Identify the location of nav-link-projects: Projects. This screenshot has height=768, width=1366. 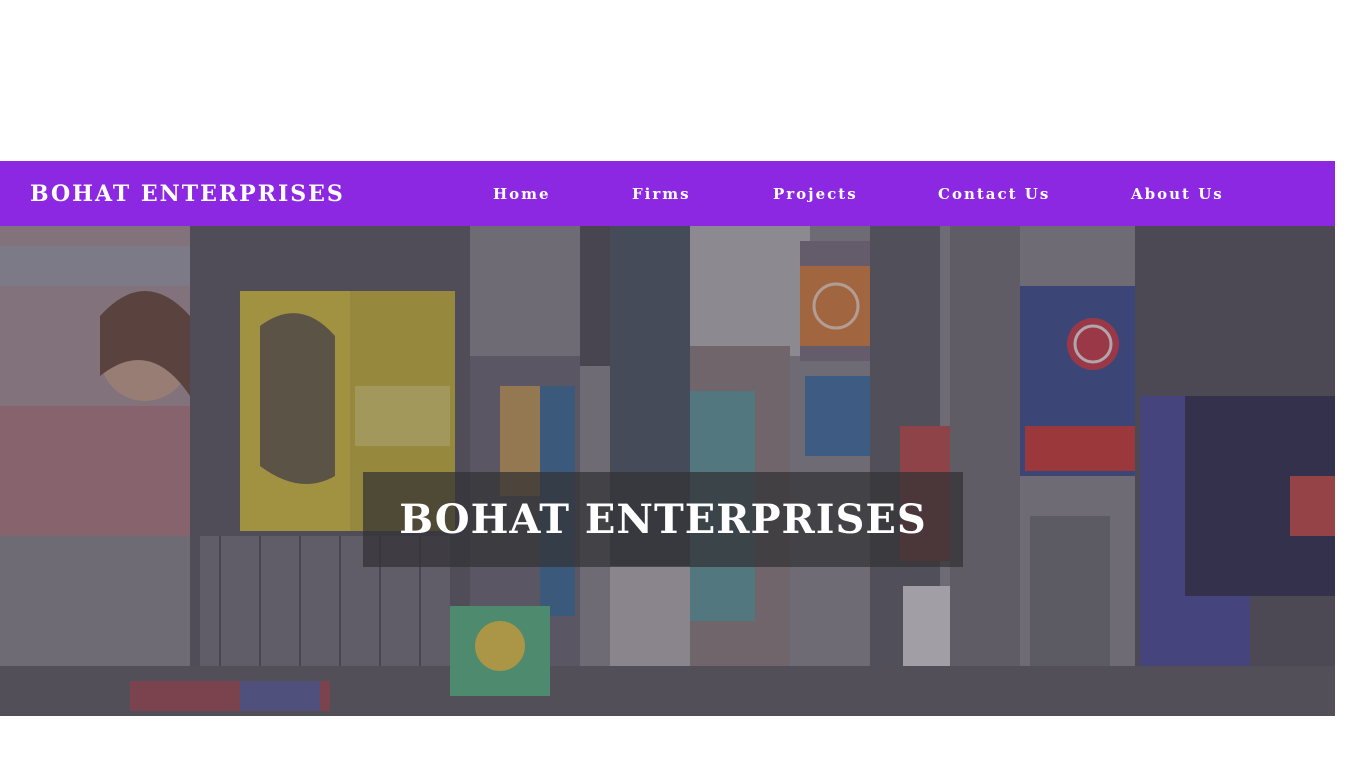
(815, 194).